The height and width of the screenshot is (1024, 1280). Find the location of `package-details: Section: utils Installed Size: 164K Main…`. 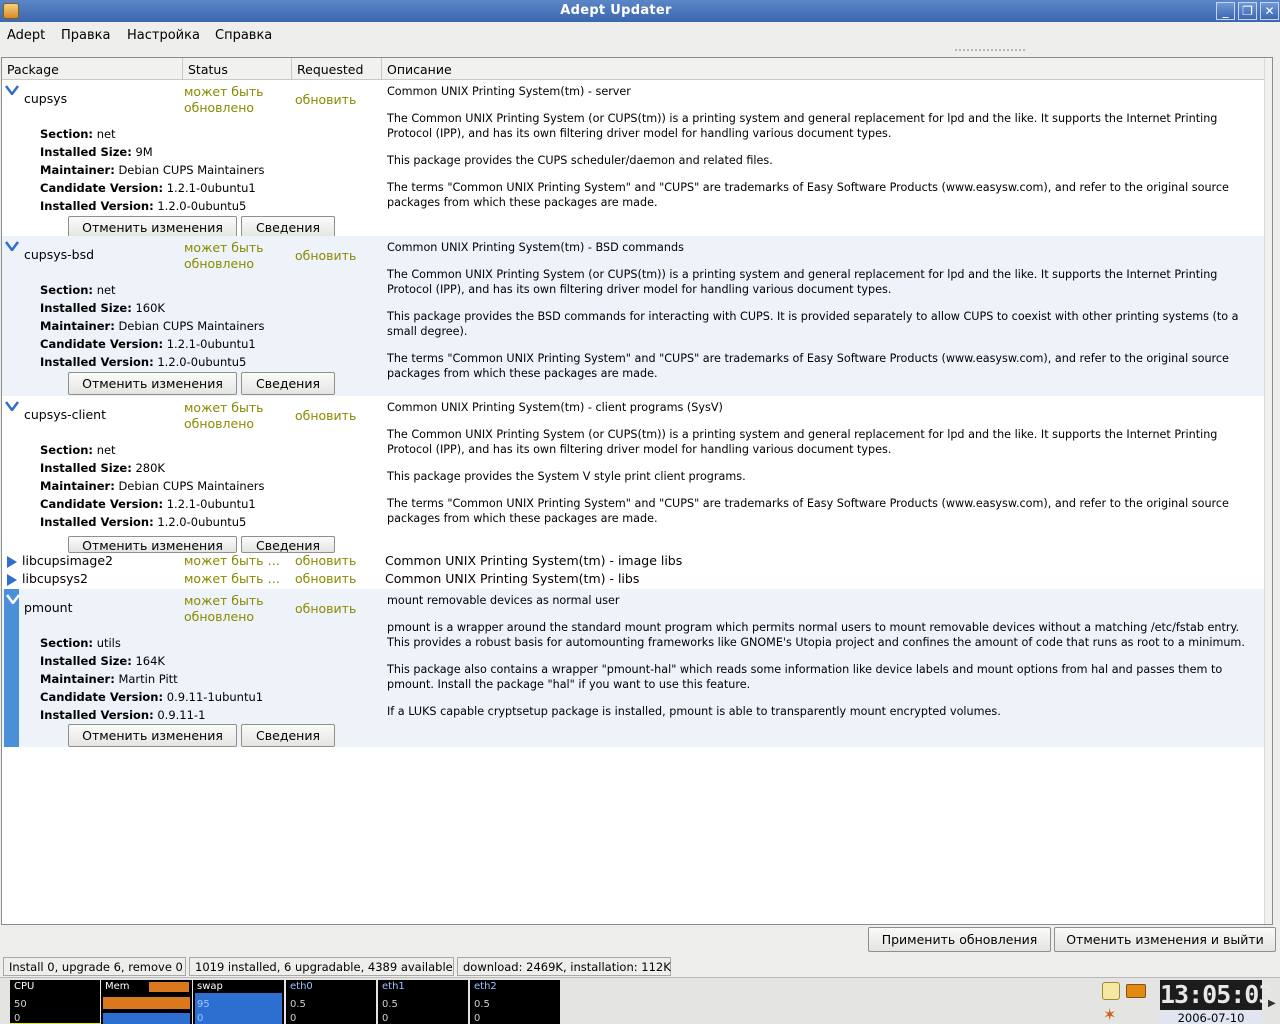

package-details: Section: utils Installed Size: 164K Main… is located at coordinates (152, 679).